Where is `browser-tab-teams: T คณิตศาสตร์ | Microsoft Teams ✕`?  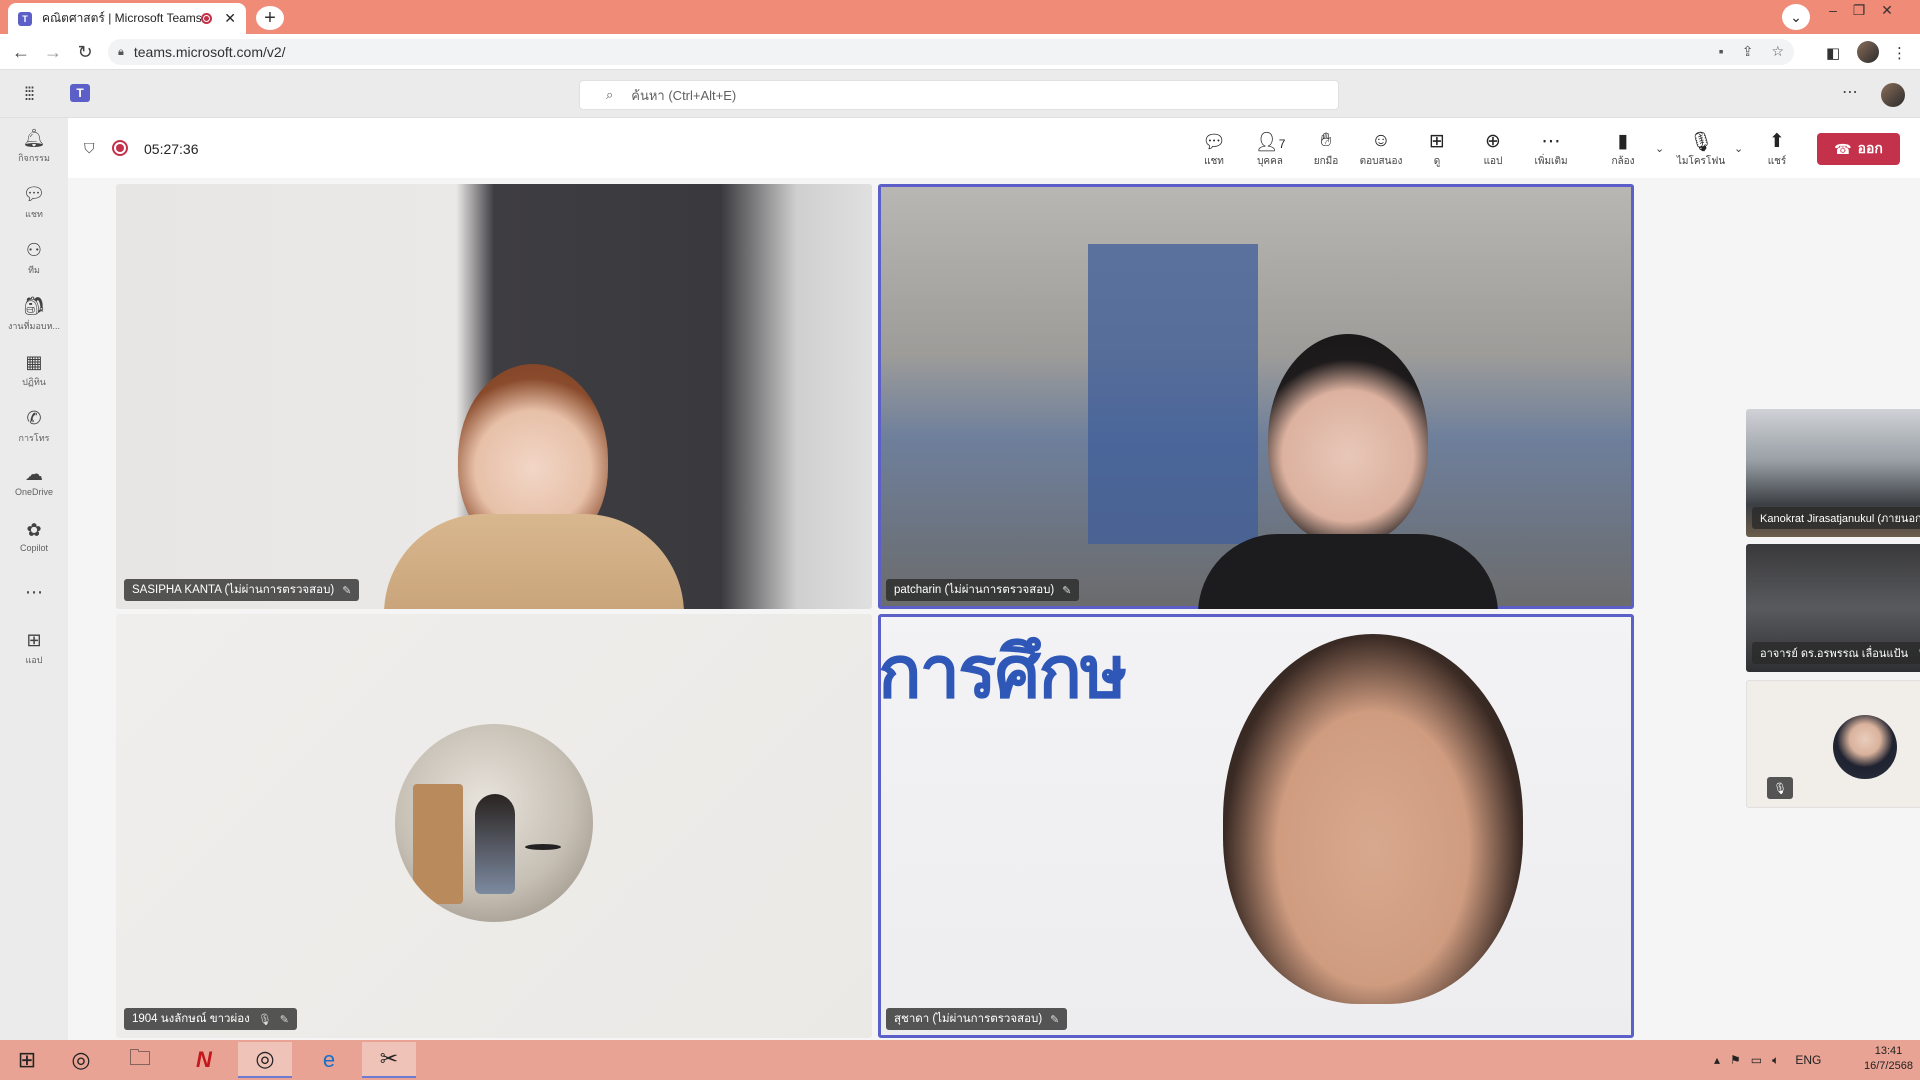
browser-tab-teams: T คณิตศาสตร์ | Microsoft Teams ✕ is located at coordinates (127, 18).